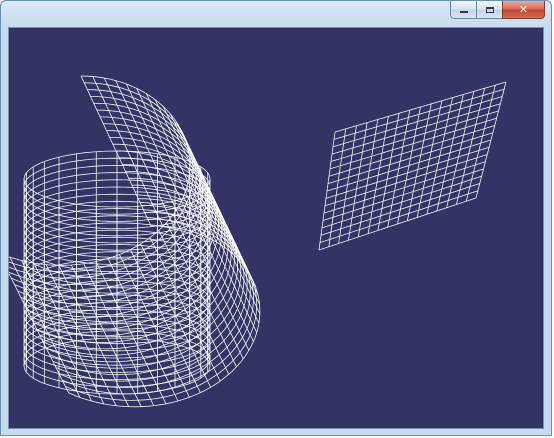 Image resolution: width=554 pixels, height=438 pixels. I want to click on maximize-button, so click(489, 10).